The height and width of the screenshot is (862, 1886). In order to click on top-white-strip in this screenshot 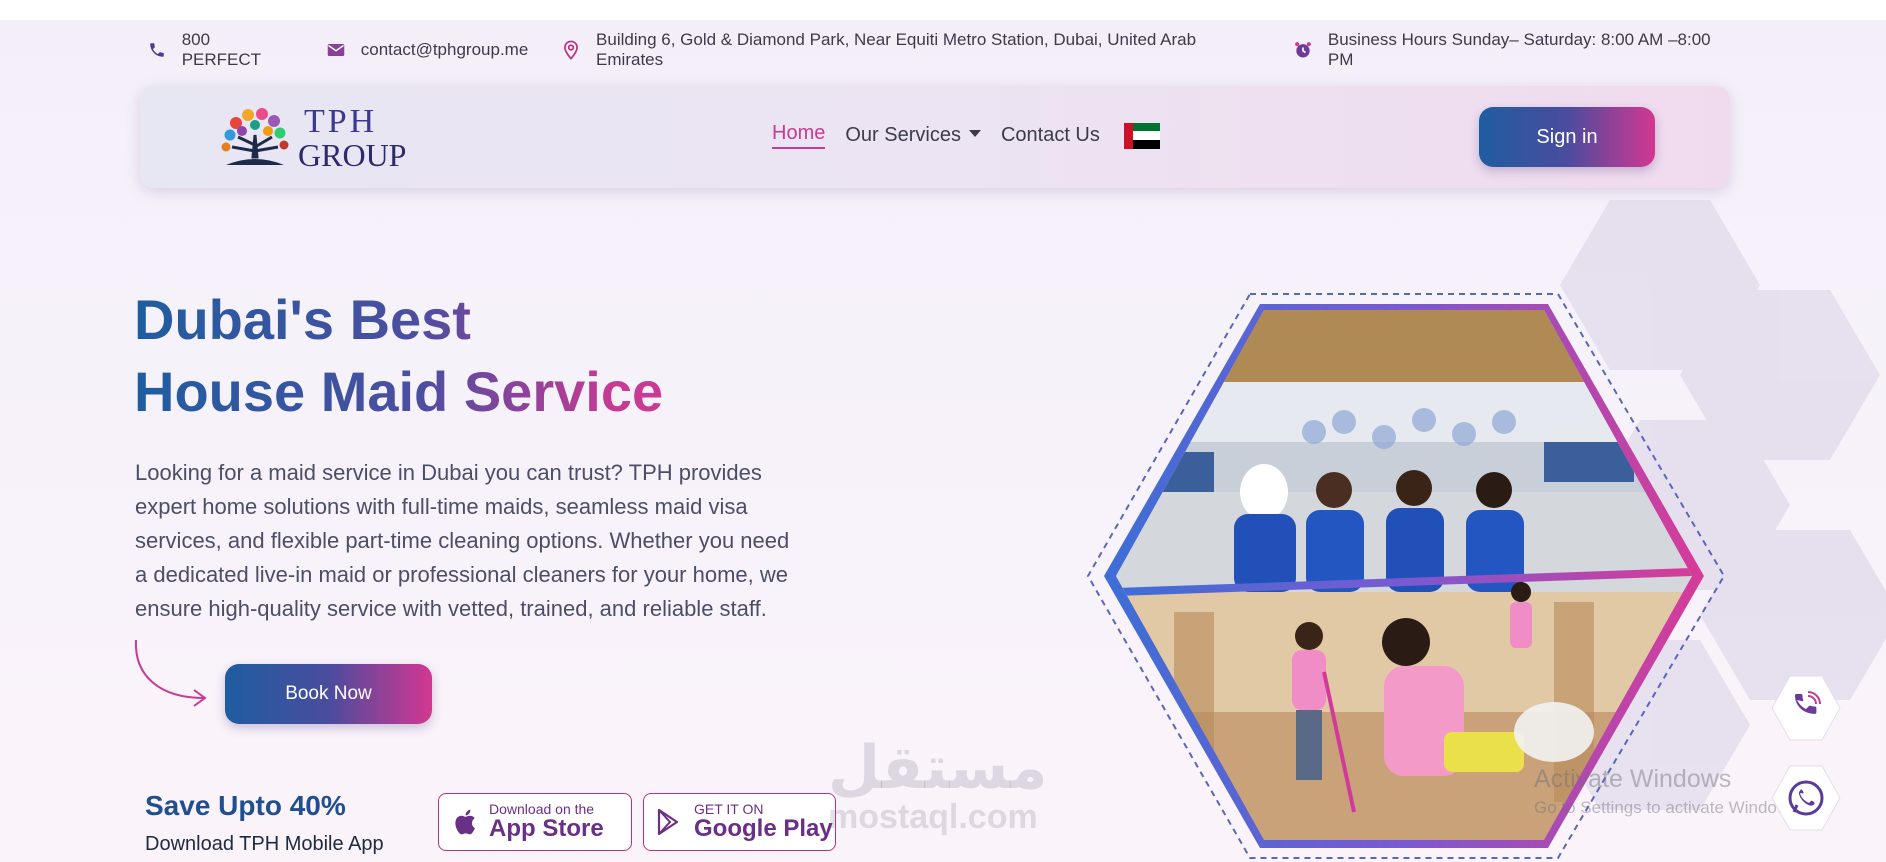, I will do `click(943, 10)`.